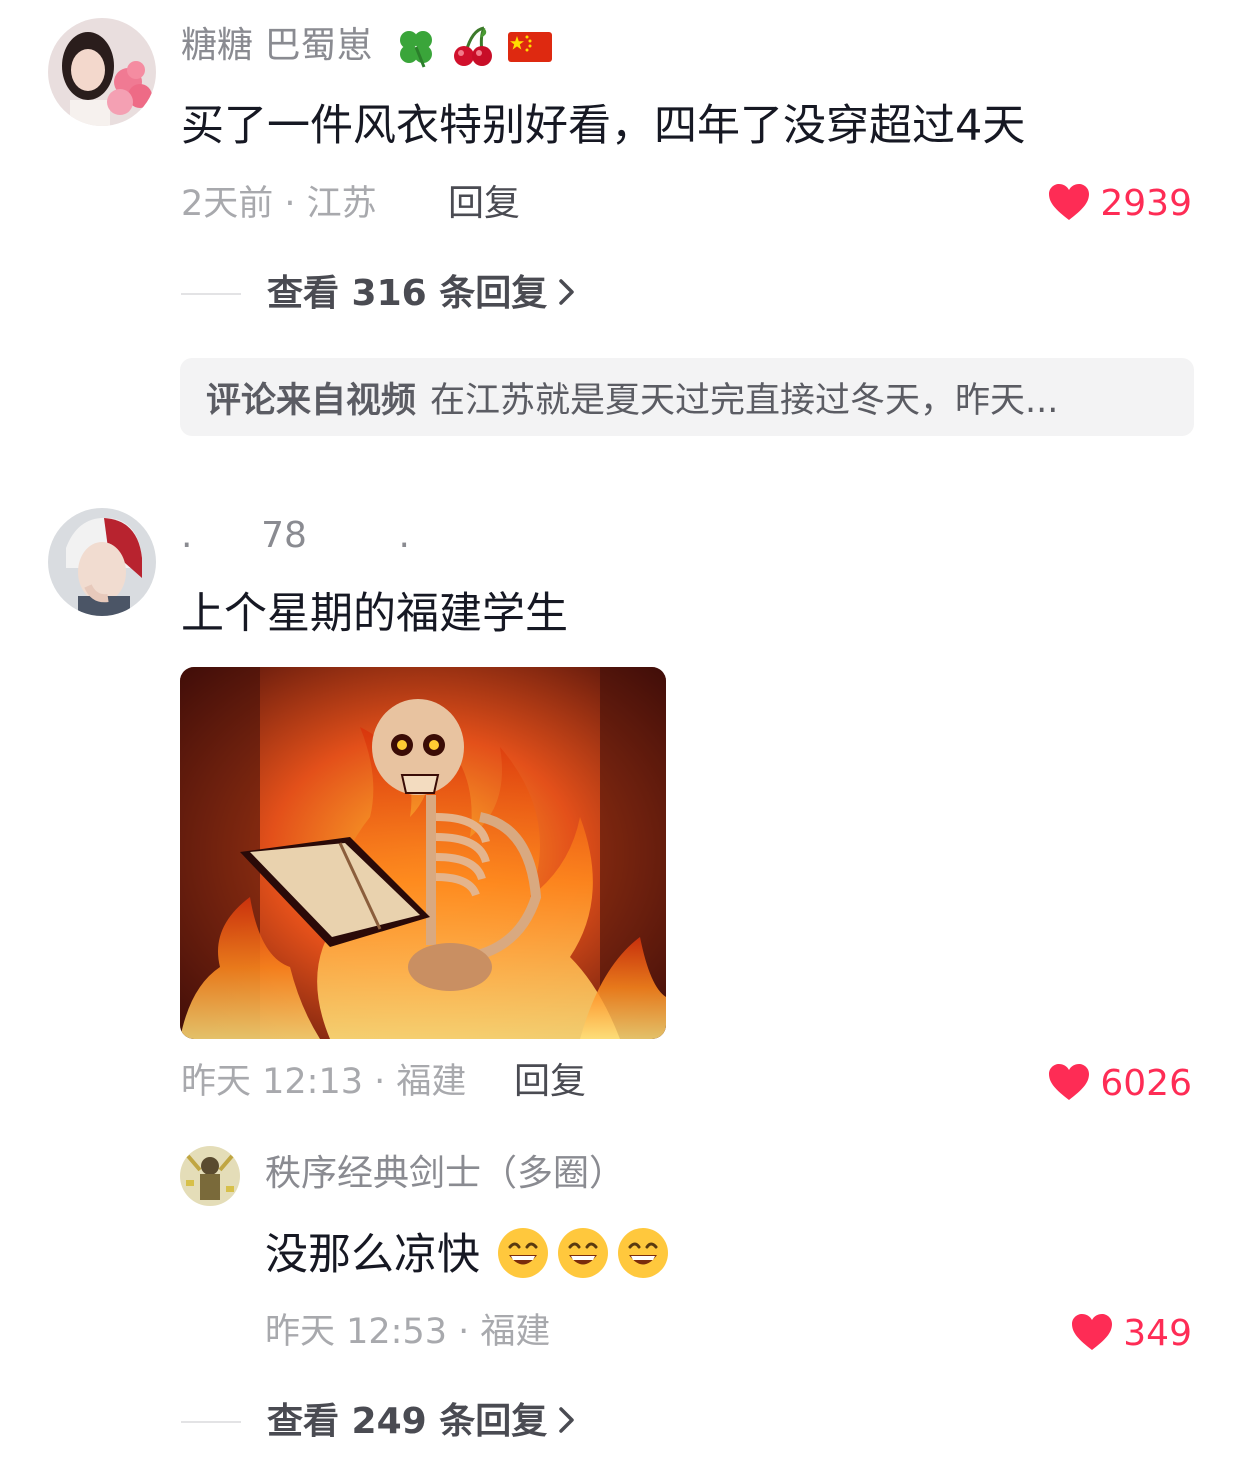 The image size is (1242, 1468). I want to click on comment-text: 上个星期的福建学生, so click(374, 614).